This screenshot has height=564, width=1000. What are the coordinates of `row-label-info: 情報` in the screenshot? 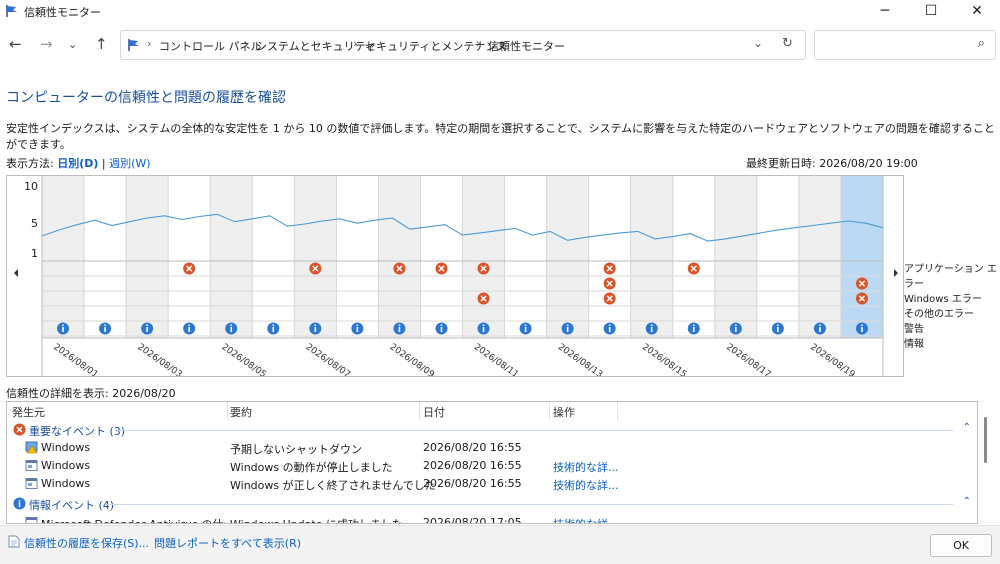 It's located at (914, 344).